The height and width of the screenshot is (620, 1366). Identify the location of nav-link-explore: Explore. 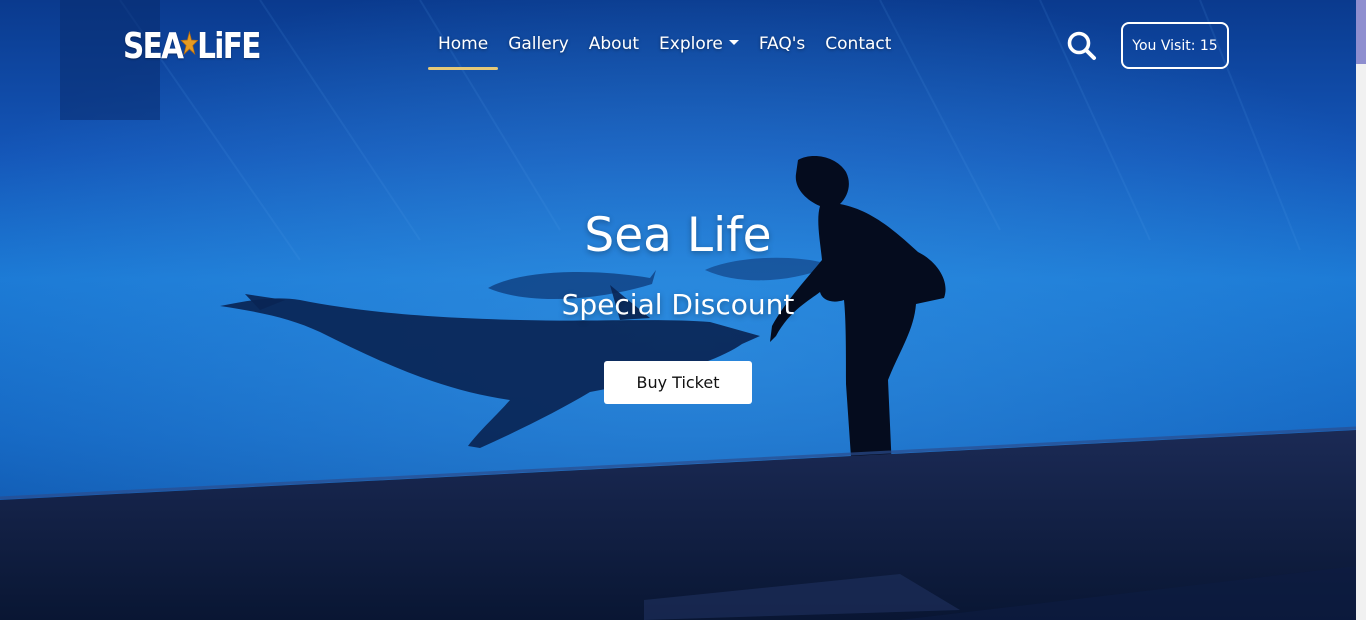
(699, 44).